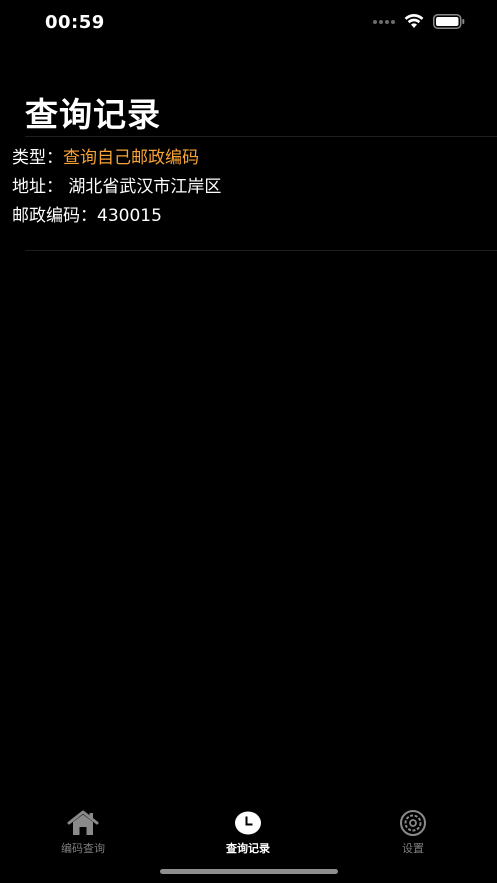 The height and width of the screenshot is (883, 497). I want to click on tab-label: 查询记录, so click(248, 848).